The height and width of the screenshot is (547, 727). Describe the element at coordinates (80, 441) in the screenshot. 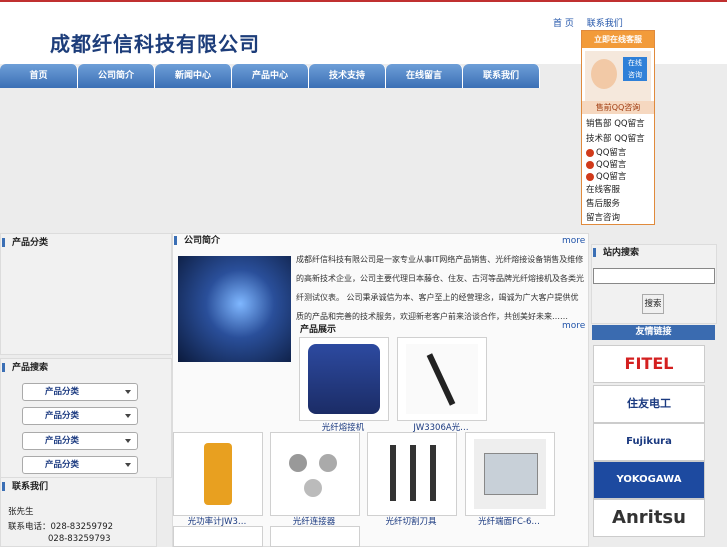

I see `category-dropdown-3: 产品分类` at that location.